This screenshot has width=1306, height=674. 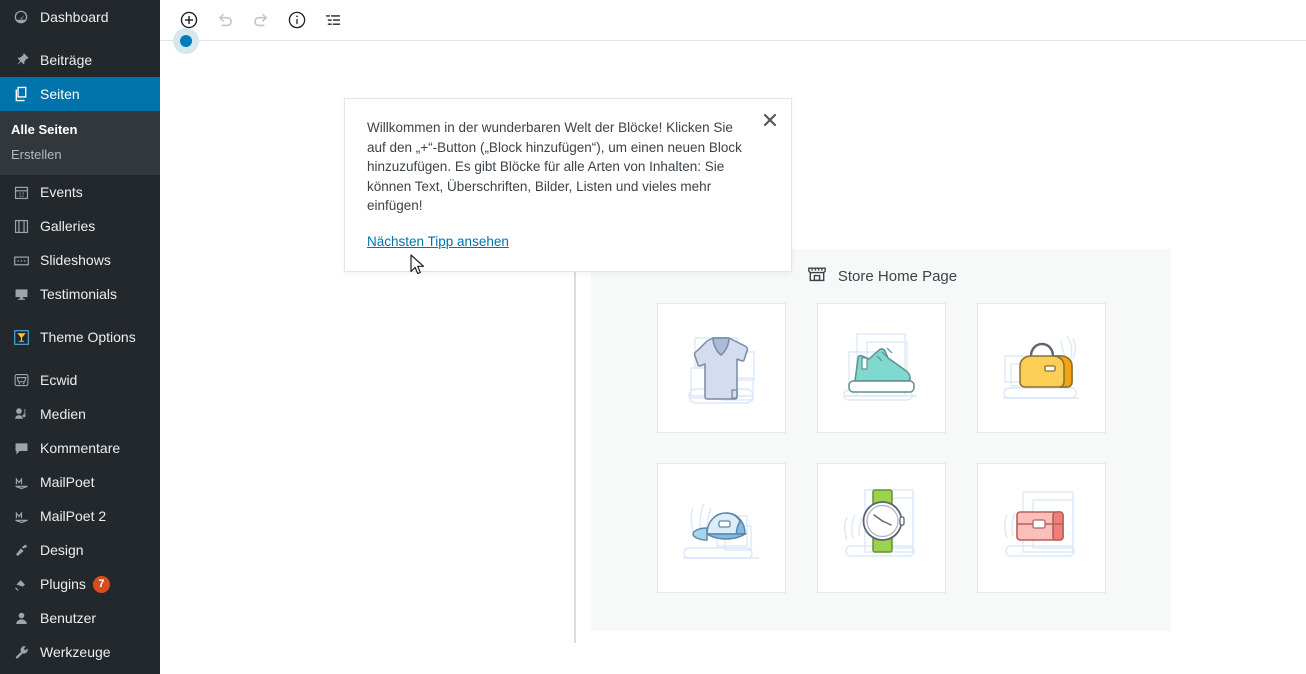 What do you see at coordinates (438, 241) in the screenshot?
I see `next-tip-link: Nächsten Tipp ansehen` at bounding box center [438, 241].